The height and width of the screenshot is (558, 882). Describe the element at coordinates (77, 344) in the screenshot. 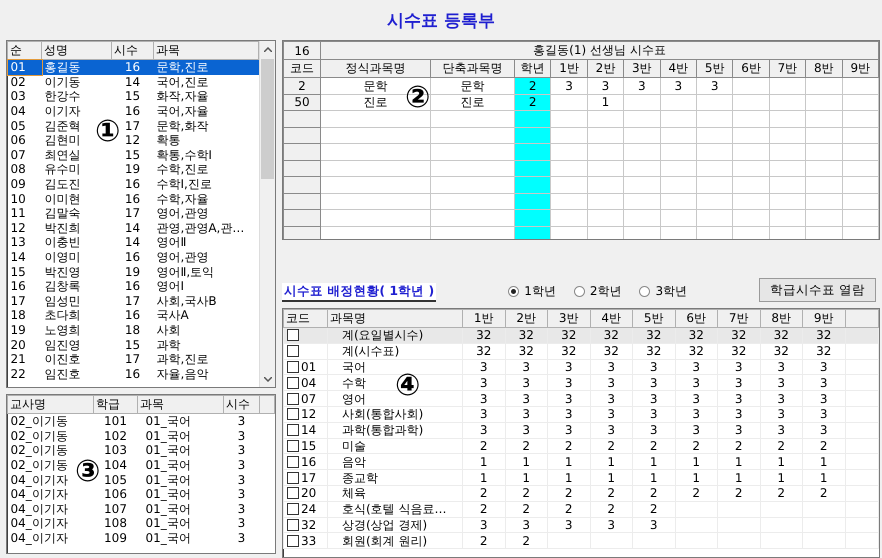

I see `table-cell: 임진영` at that location.